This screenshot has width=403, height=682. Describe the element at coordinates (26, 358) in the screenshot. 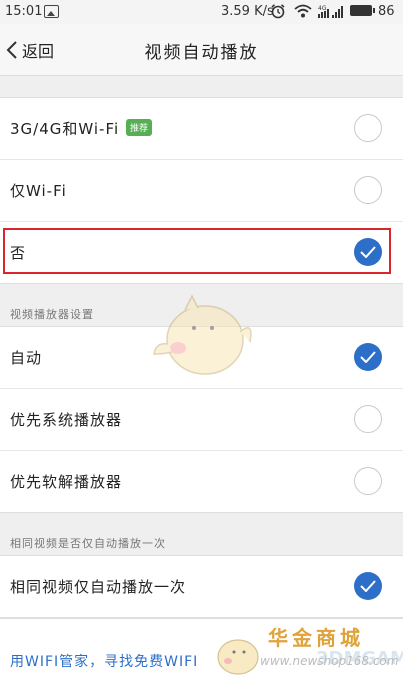

I see `option-label: 自动` at that location.